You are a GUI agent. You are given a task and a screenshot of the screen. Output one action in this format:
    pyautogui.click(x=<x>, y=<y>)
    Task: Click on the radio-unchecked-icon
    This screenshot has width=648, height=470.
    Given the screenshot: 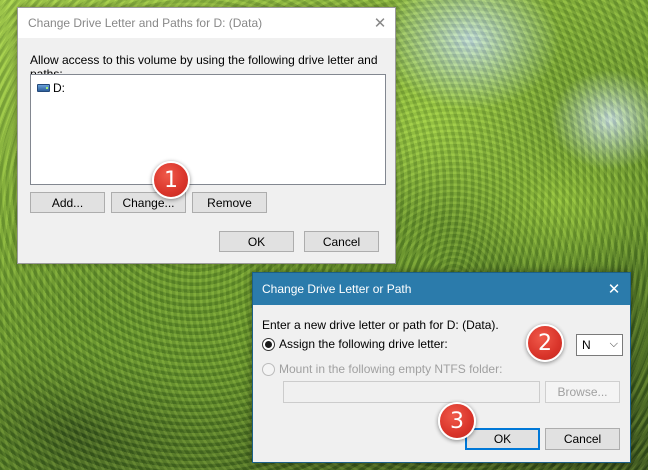 What is the action you would take?
    pyautogui.click(x=268, y=369)
    